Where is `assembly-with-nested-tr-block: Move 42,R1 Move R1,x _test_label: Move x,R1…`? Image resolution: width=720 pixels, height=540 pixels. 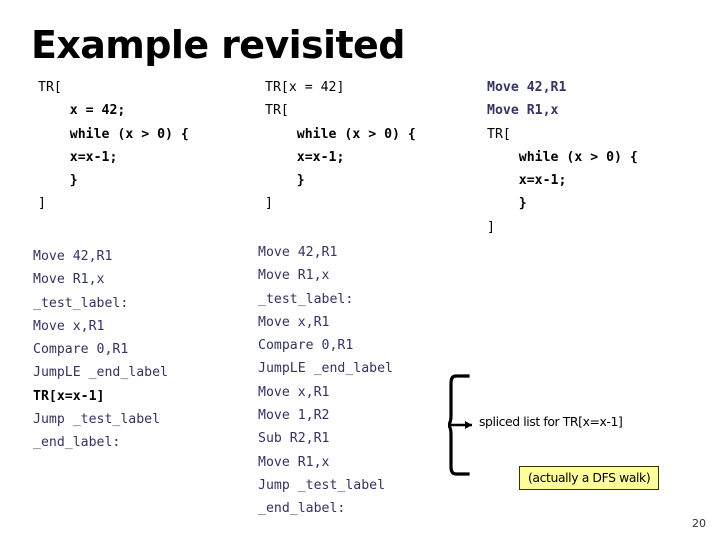 assembly-with-nested-tr-block: Move 42,R1 Move R1,x _test_label: Move x,R1… is located at coordinates (100, 350).